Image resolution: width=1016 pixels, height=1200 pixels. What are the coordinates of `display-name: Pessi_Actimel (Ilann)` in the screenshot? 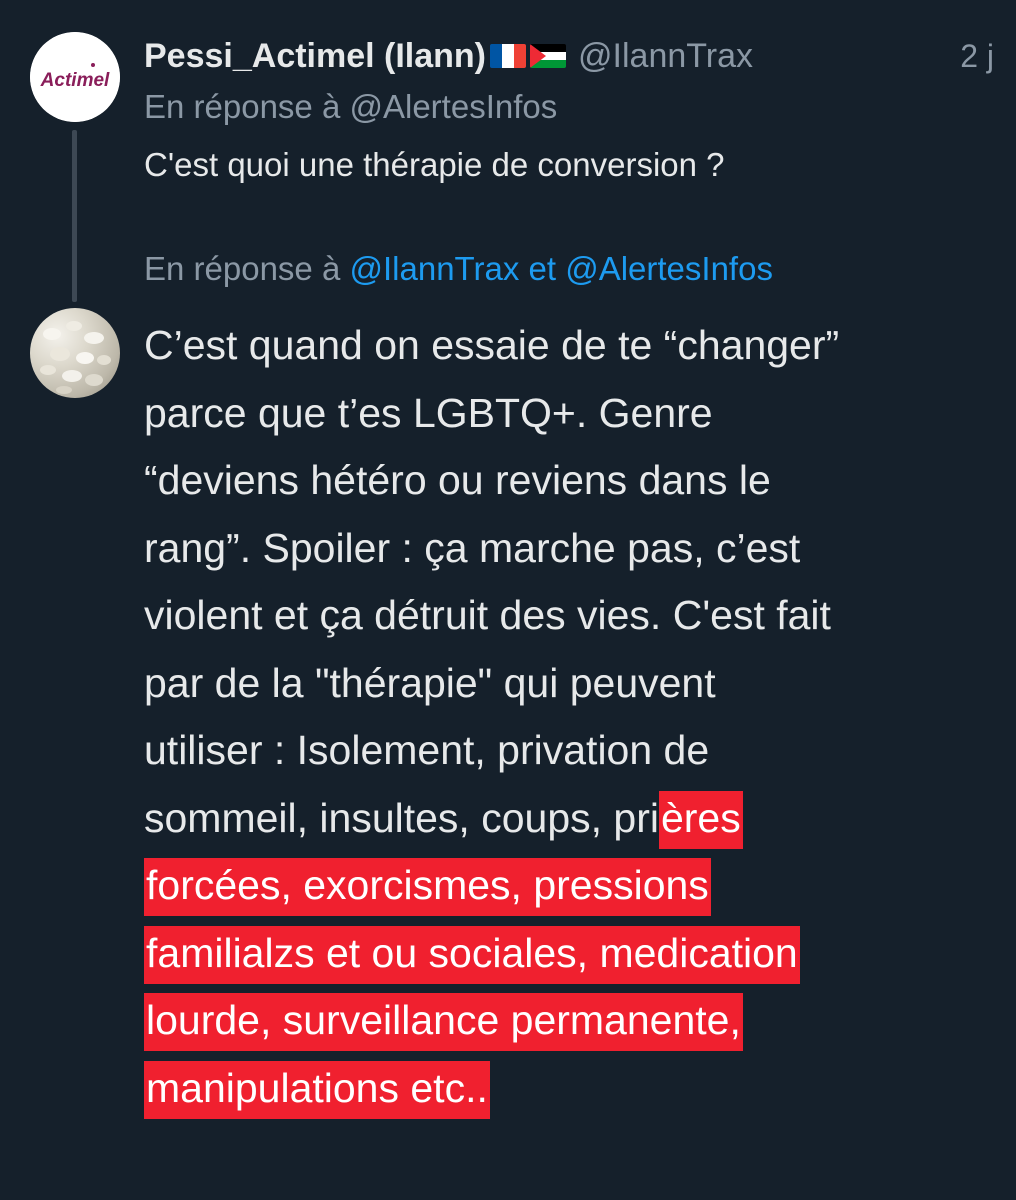 It's located at (315, 56).